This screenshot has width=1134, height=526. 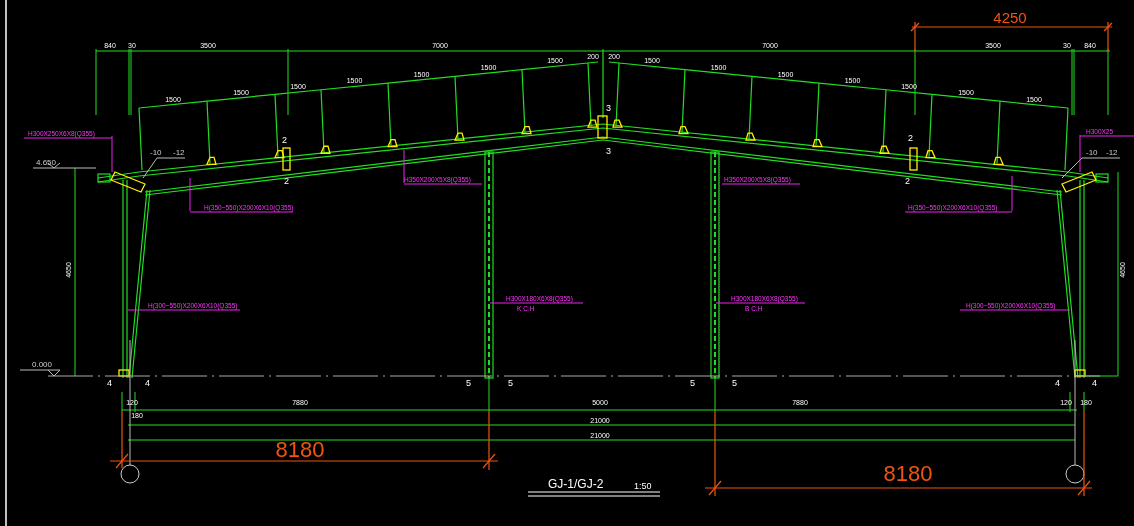 What do you see at coordinates (42, 364) in the screenshot?
I see `elevation-label: 0.000` at bounding box center [42, 364].